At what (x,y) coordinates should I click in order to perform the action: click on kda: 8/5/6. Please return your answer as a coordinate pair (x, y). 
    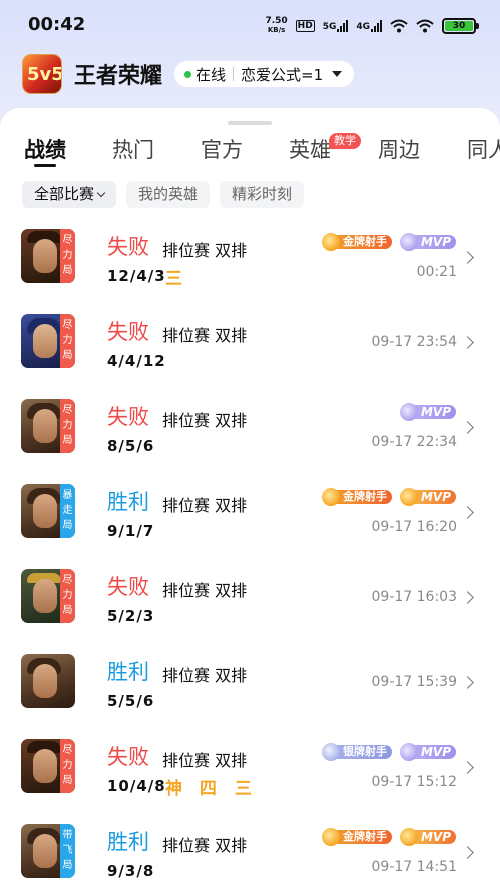
    Looking at the image, I should click on (131, 446).